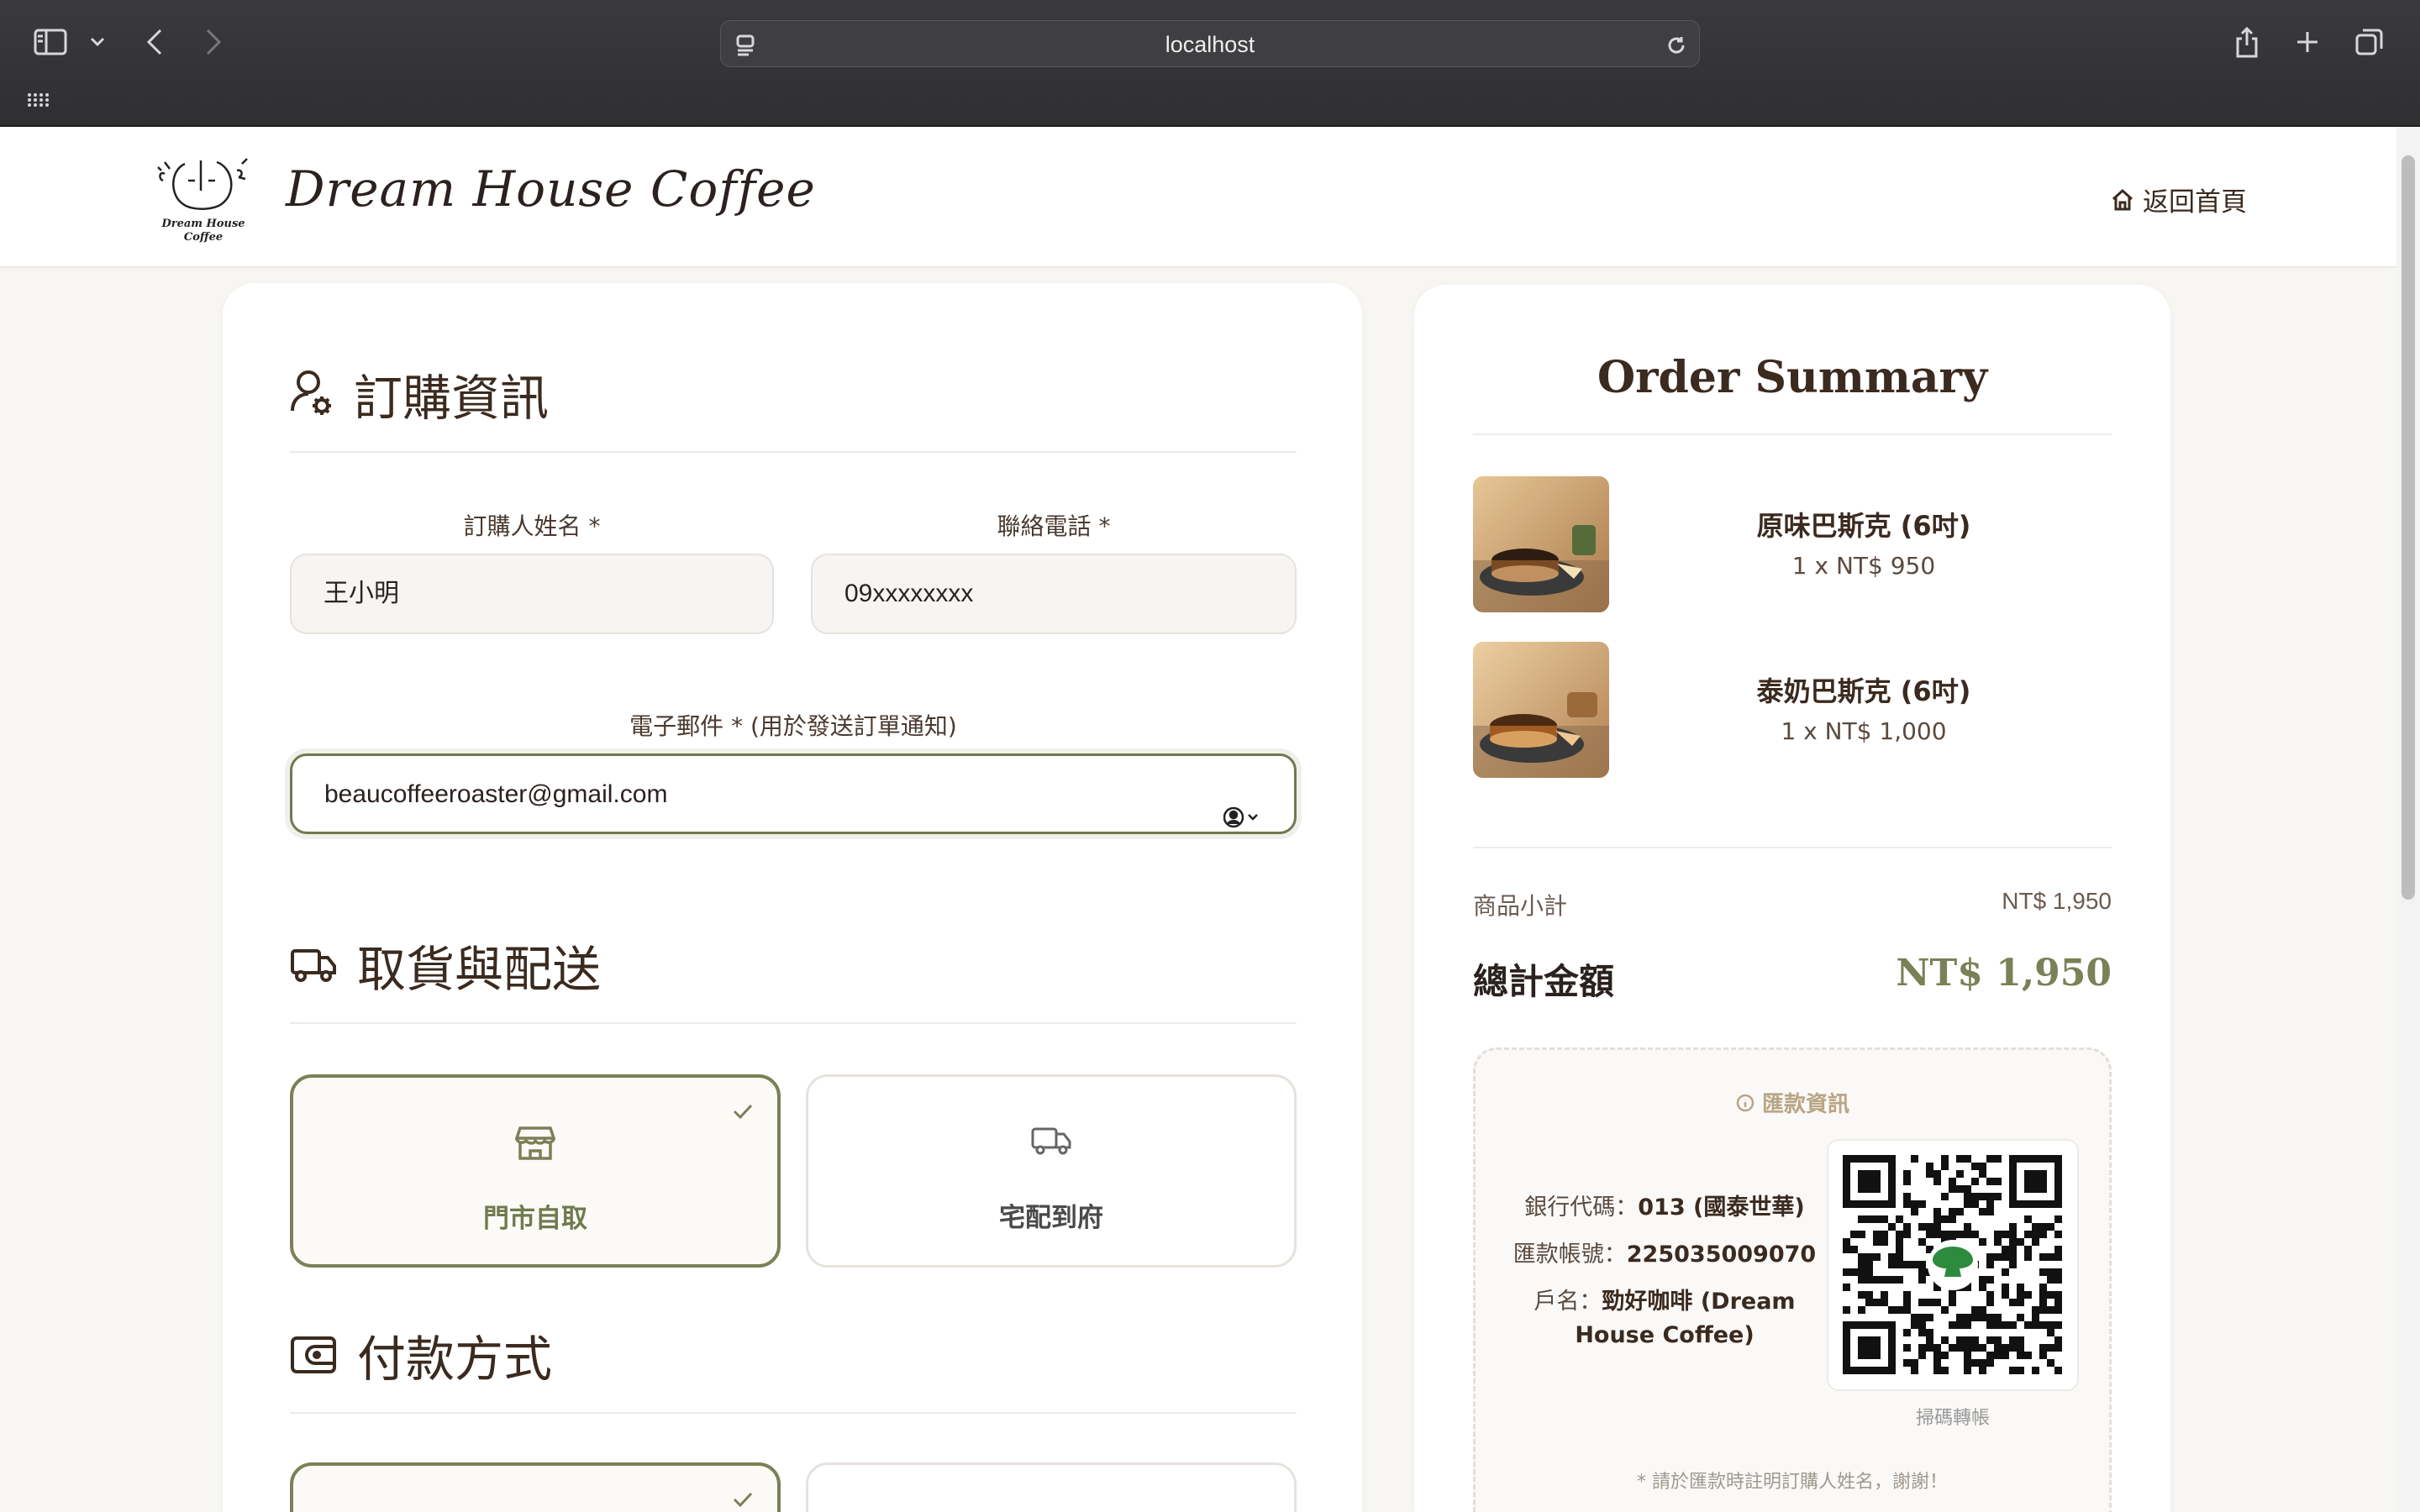  I want to click on bank-info-title: 匯款資訊, so click(1793, 1102).